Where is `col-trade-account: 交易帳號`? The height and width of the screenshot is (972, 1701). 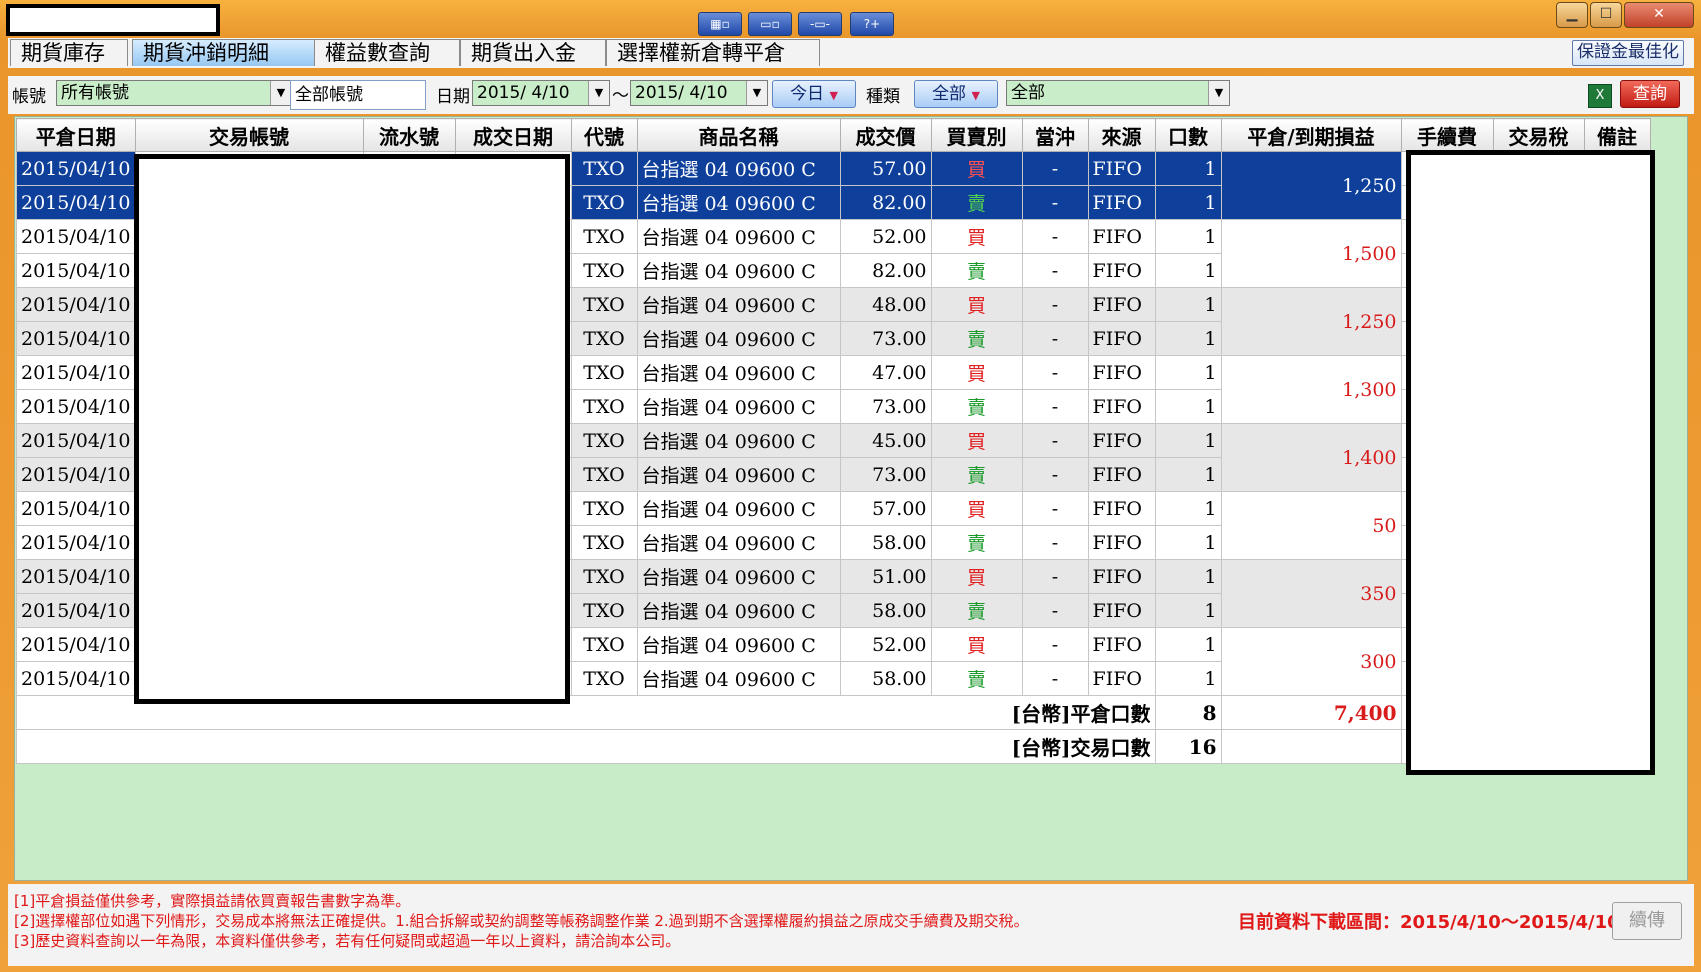
col-trade-account: 交易帳號 is located at coordinates (249, 135).